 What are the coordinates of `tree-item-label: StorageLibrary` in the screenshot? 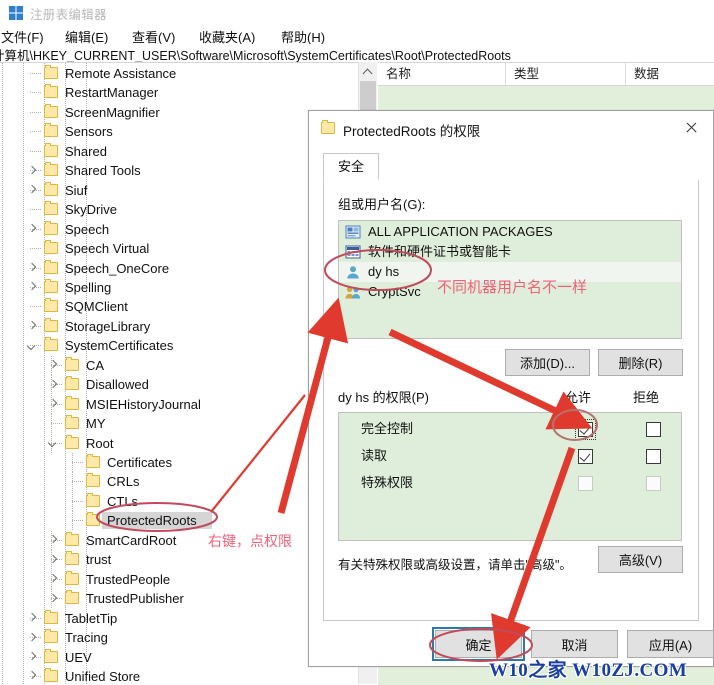 It's located at (108, 326).